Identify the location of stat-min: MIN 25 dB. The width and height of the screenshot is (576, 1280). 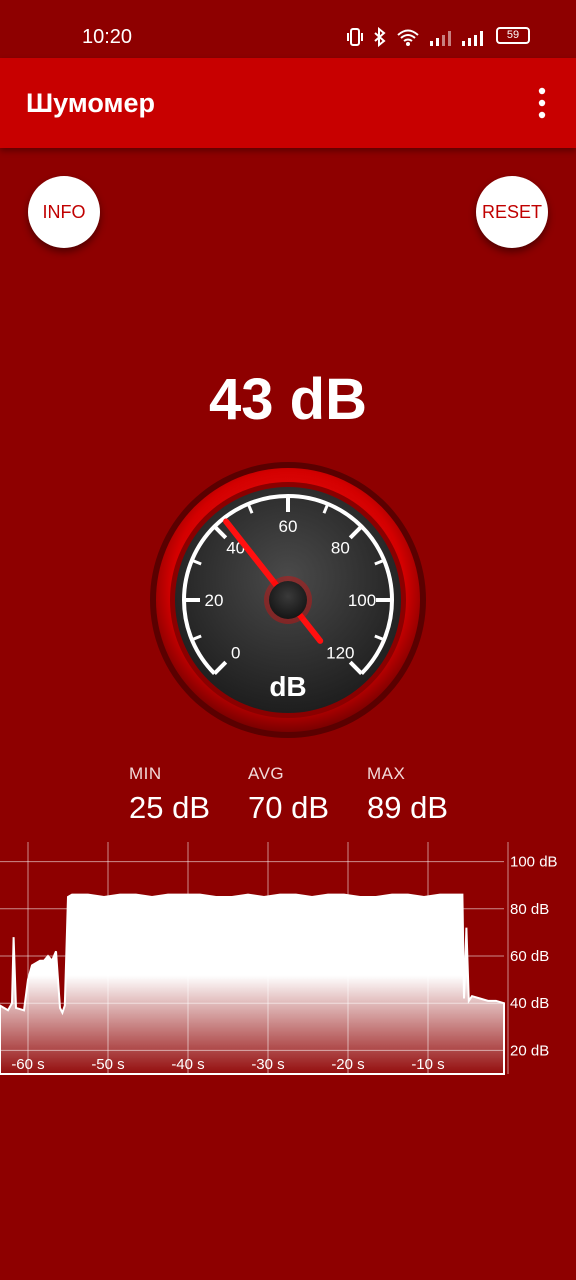
(169, 795).